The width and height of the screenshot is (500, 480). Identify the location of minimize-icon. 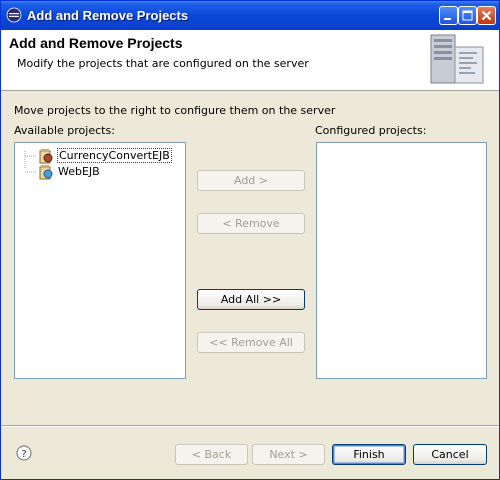
(447, 19).